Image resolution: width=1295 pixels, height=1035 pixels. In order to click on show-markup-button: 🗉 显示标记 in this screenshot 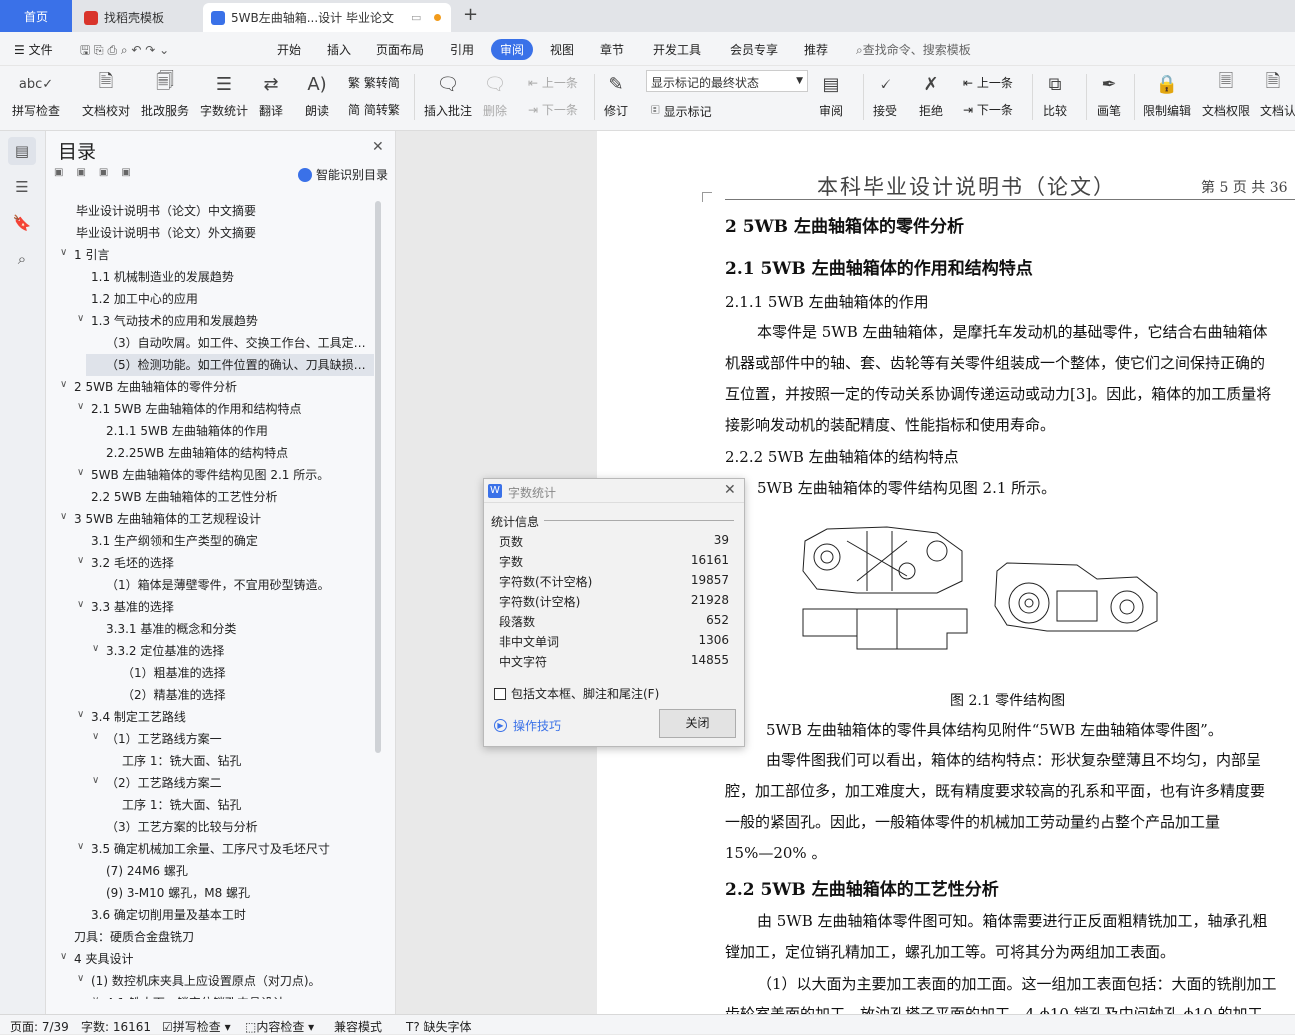, I will do `click(681, 111)`.